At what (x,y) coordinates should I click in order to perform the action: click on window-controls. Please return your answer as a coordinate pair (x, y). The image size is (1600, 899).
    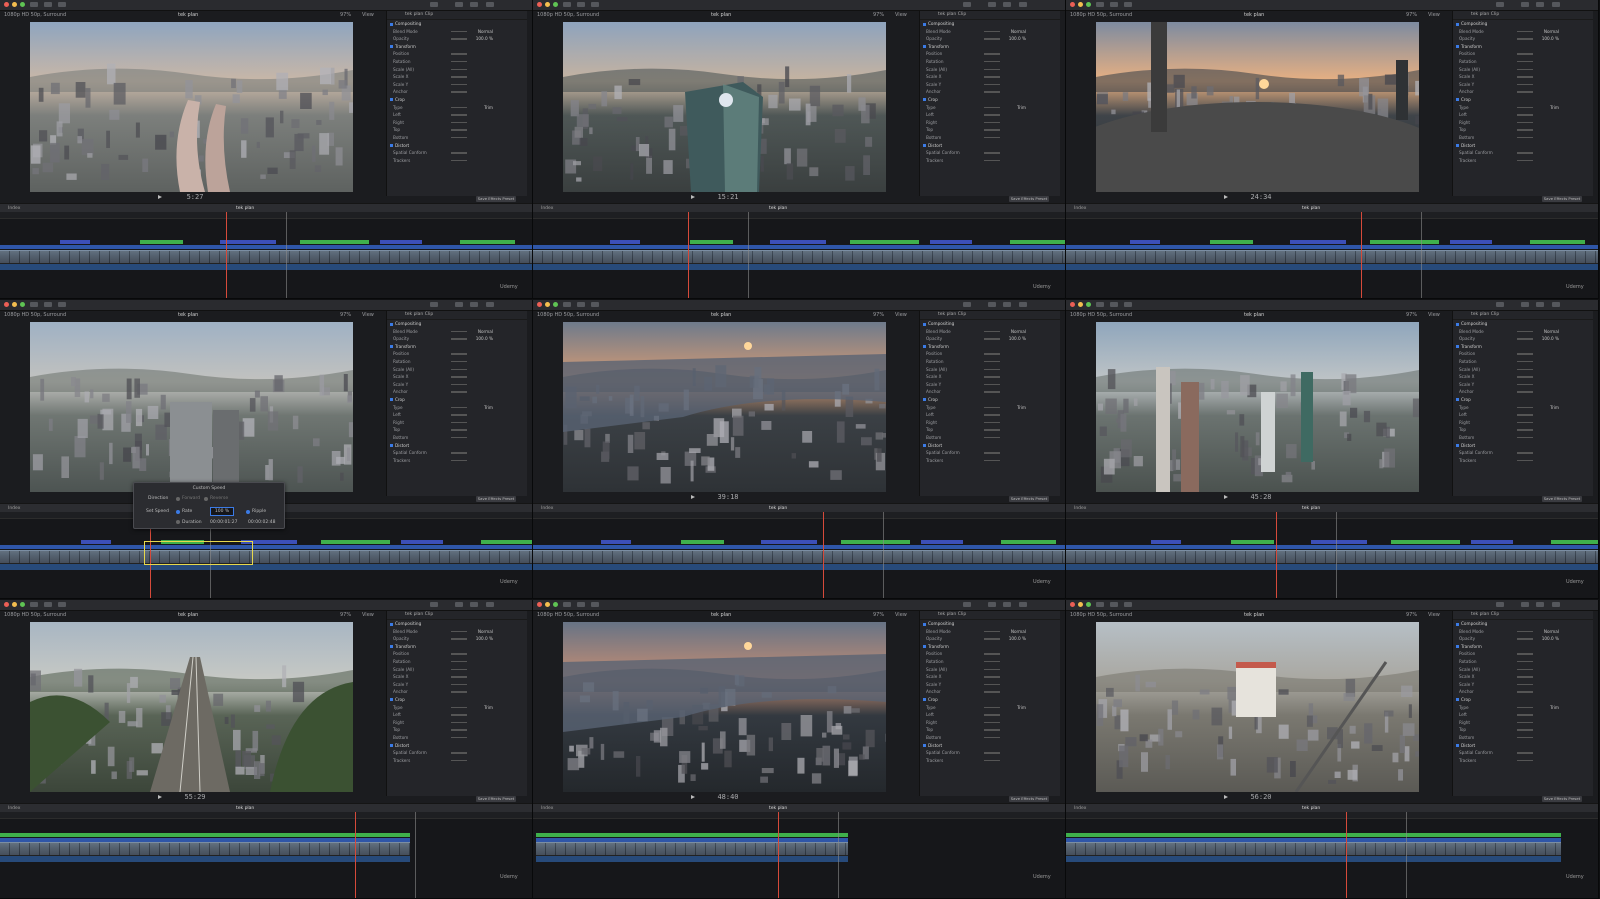
    Looking at the image, I should click on (1080, 604).